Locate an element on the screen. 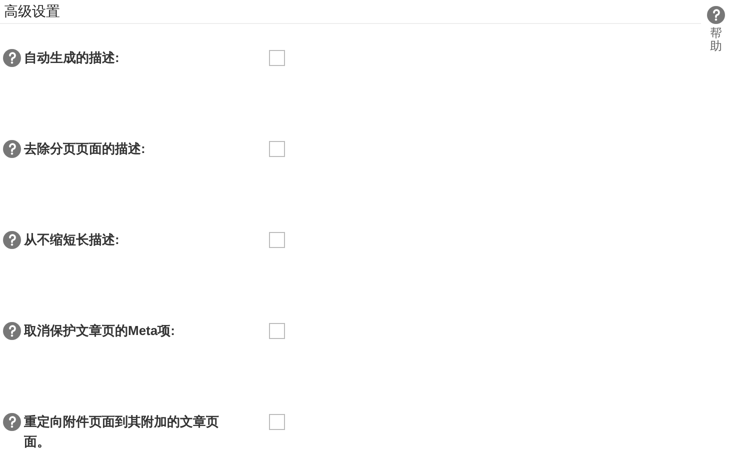 Image resolution: width=731 pixels, height=454 pixels. help-link: 帮助 is located at coordinates (716, 30).